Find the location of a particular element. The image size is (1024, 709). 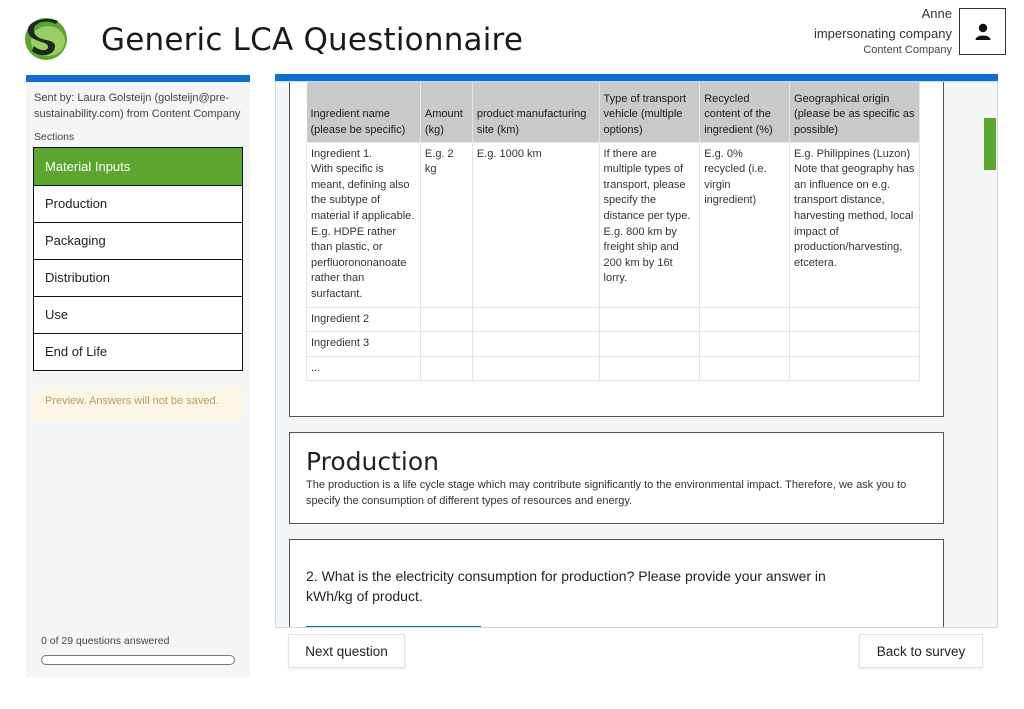

main-accent-bar is located at coordinates (636, 77).